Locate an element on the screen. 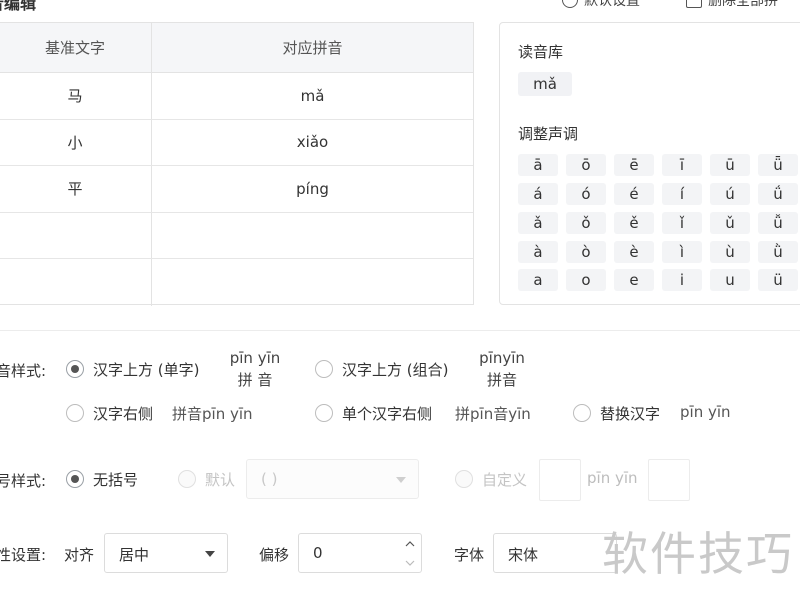 This screenshot has width=800, height=608. option-right: 汉字右侧 is located at coordinates (123, 413).